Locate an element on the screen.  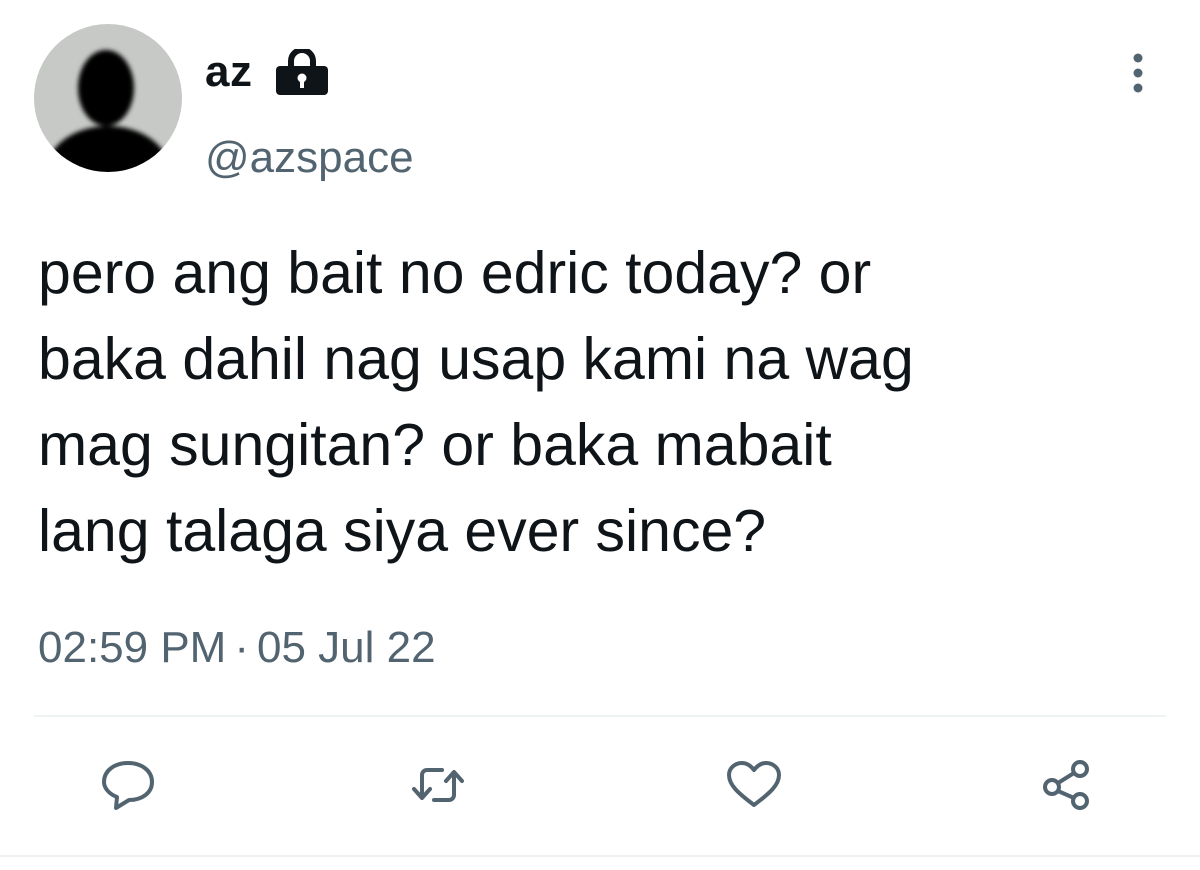
tweet-date: 05 Jul 22 is located at coordinates (346, 647).